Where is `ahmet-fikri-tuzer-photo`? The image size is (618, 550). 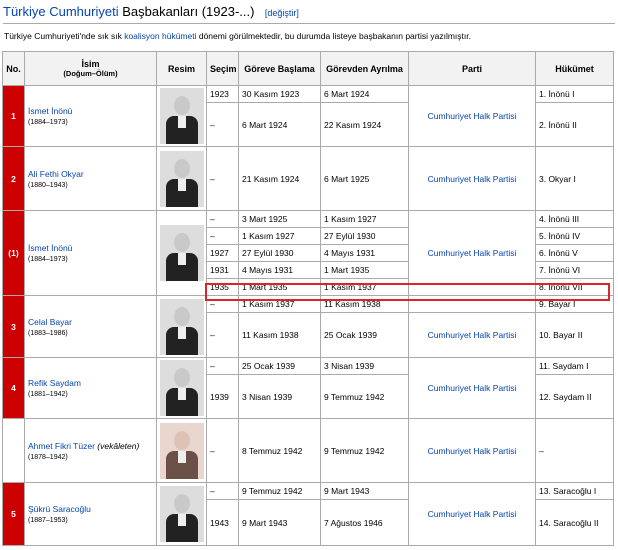
ahmet-fikri-tuzer-photo is located at coordinates (182, 450).